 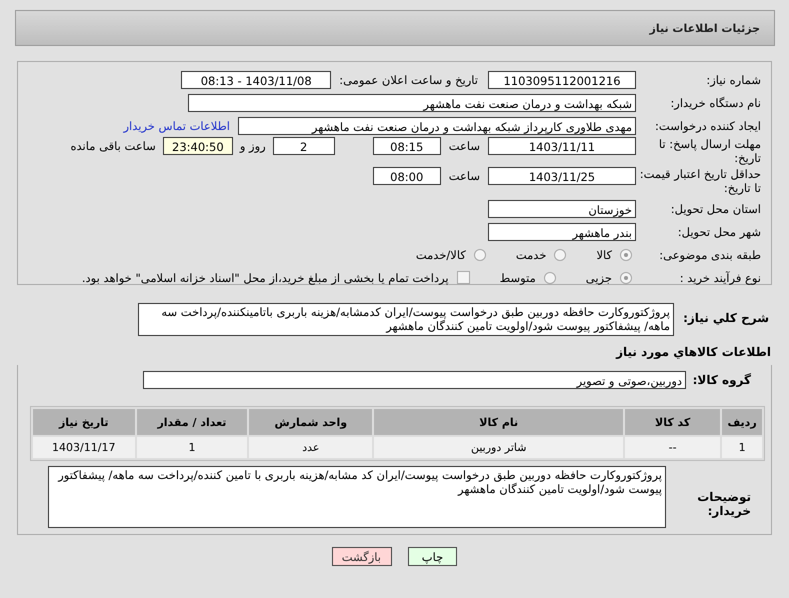 What do you see at coordinates (499, 422) in the screenshot?
I see `column-header: نام کالا` at bounding box center [499, 422].